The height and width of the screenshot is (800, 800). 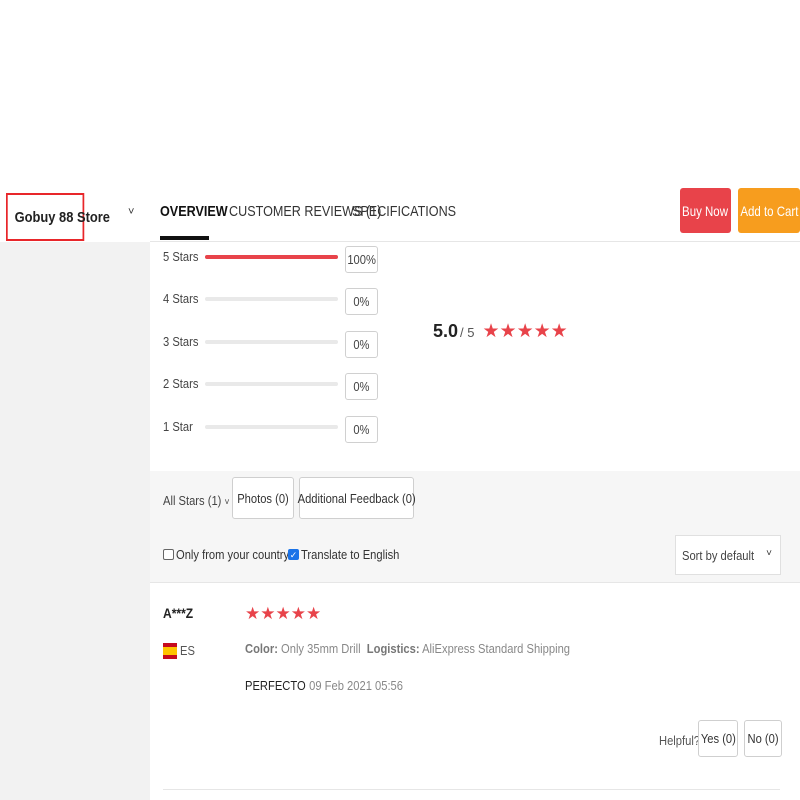 I want to click on add-to-cart-label: Add to Cart, so click(x=769, y=210).